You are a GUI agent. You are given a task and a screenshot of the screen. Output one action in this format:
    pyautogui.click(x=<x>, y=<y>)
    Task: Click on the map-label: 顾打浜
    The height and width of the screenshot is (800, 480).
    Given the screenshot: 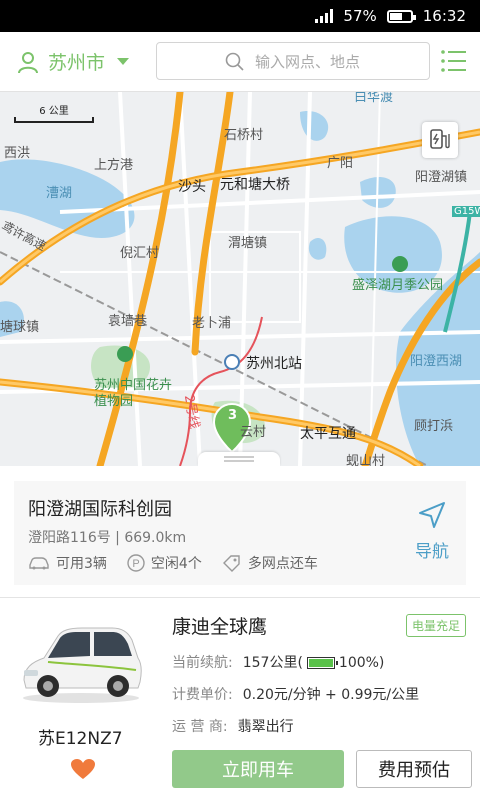 What is the action you would take?
    pyautogui.click(x=434, y=426)
    